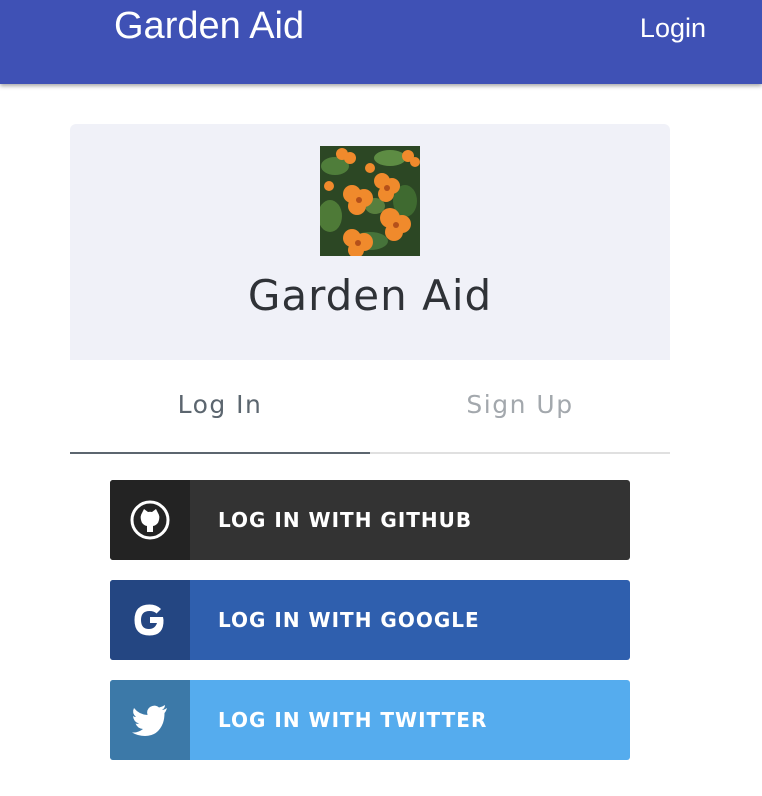 This screenshot has height=796, width=762. I want to click on pansy-flowers-image, so click(370, 201).